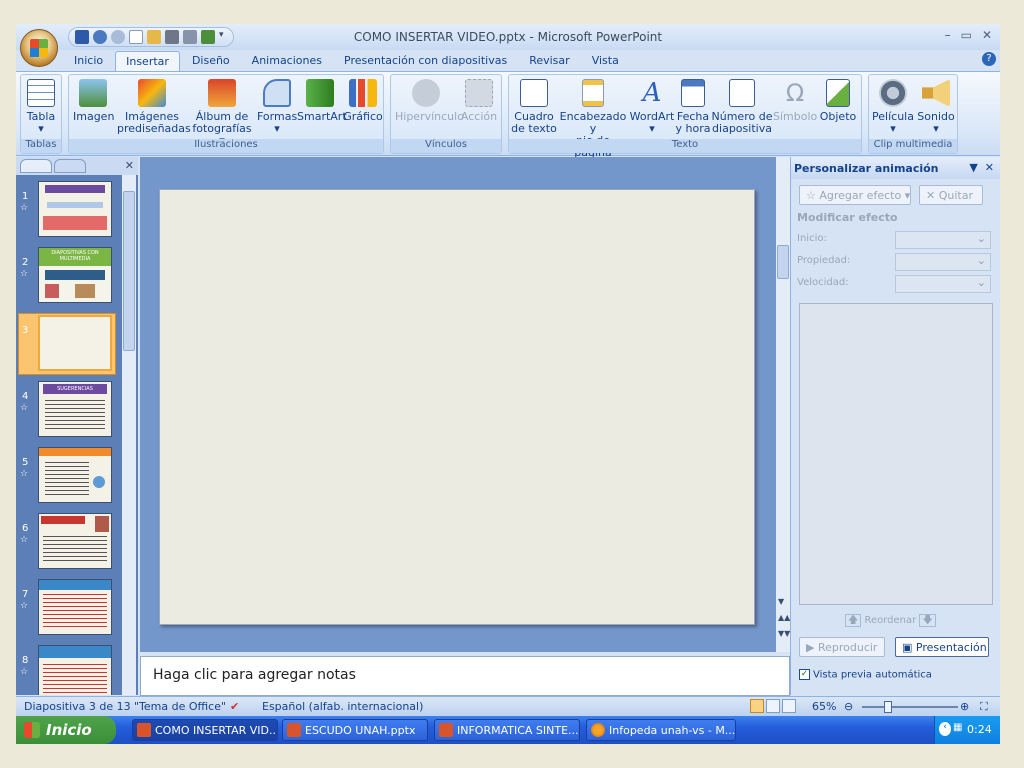 The width and height of the screenshot is (1024, 768). I want to click on formas-button: Formas ▾, so click(277, 107).